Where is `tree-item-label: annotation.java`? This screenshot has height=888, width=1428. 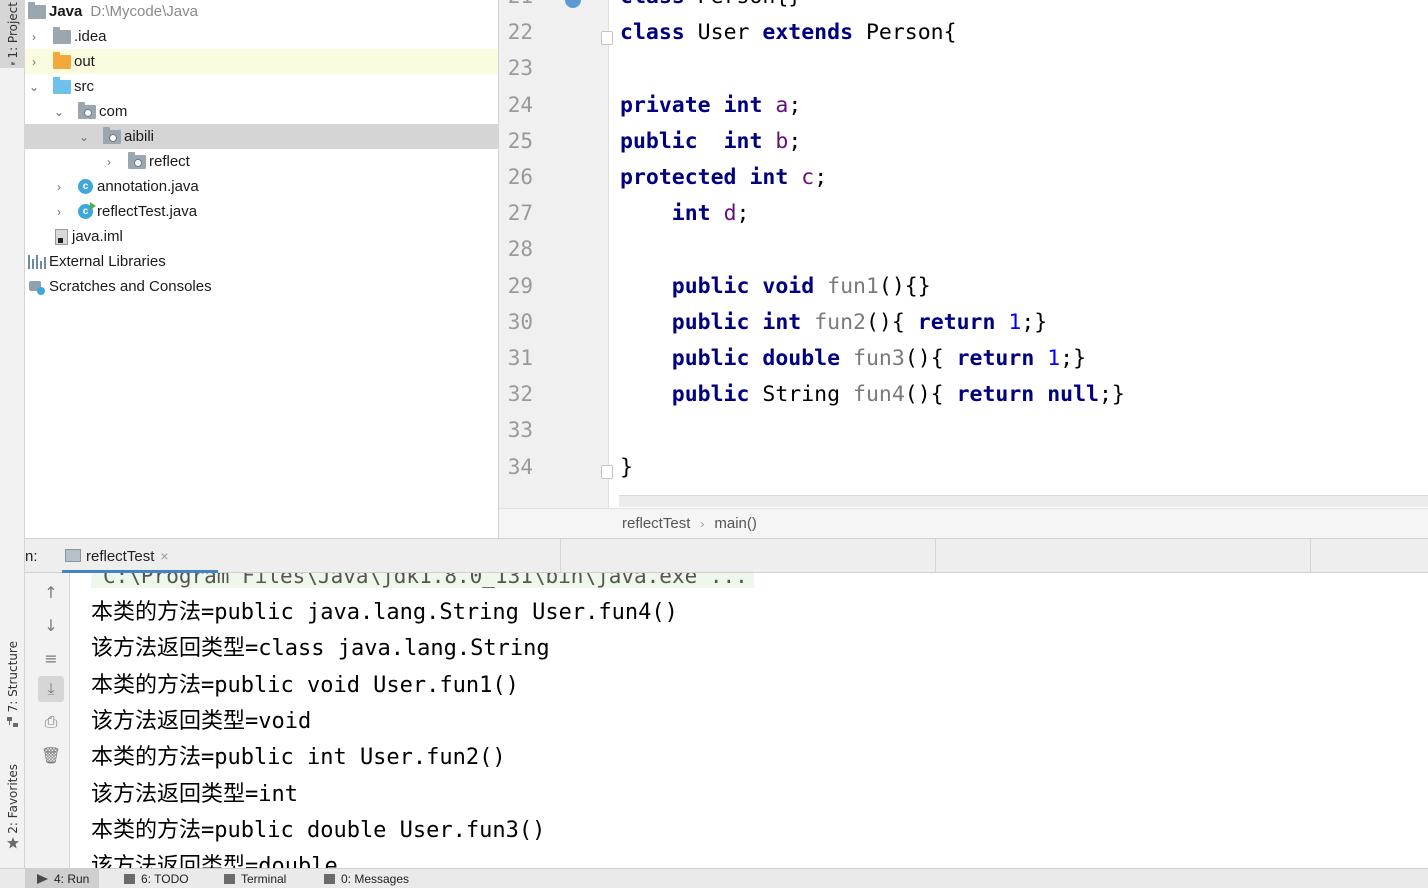 tree-item-label: annotation.java is located at coordinates (148, 186).